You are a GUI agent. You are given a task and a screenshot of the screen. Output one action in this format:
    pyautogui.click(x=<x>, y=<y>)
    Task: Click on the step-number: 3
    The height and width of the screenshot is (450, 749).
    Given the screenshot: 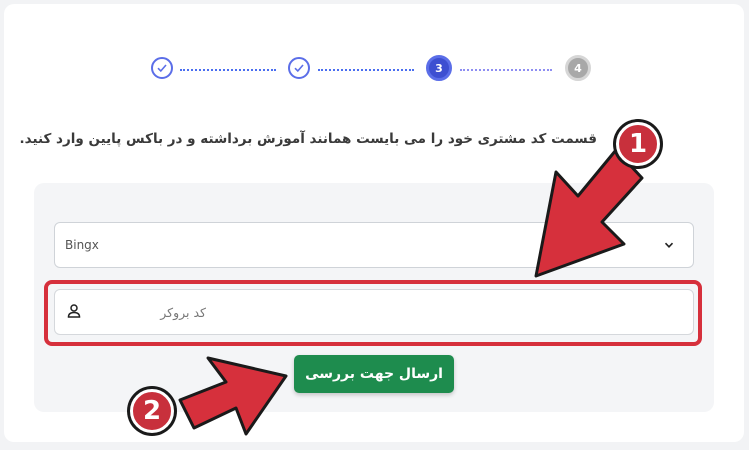 What is the action you would take?
    pyautogui.click(x=439, y=68)
    